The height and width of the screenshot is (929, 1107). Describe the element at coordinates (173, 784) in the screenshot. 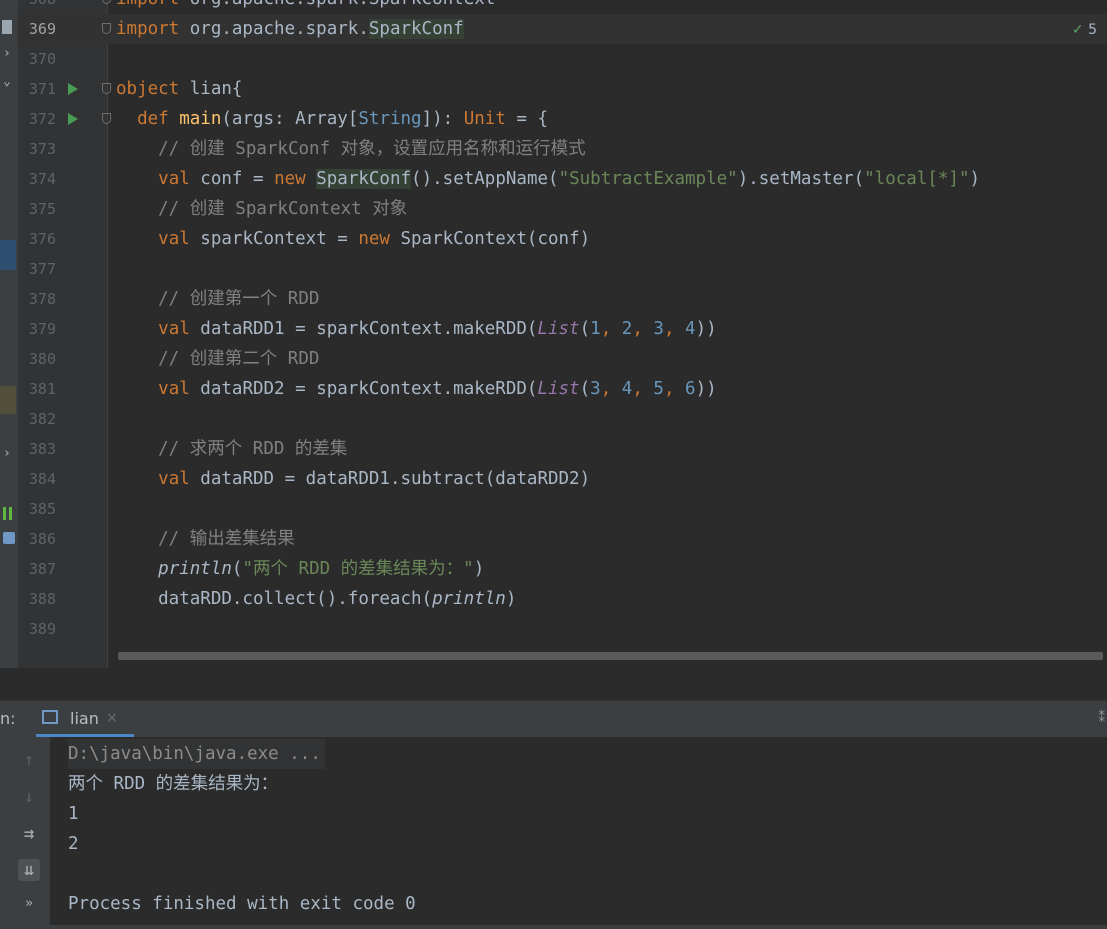

I see `console-line: 两个 RDD 的差集结果为：` at that location.